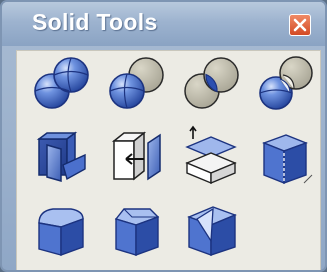 The width and height of the screenshot is (327, 272). I want to click on extract-surface-button, so click(62, 156).